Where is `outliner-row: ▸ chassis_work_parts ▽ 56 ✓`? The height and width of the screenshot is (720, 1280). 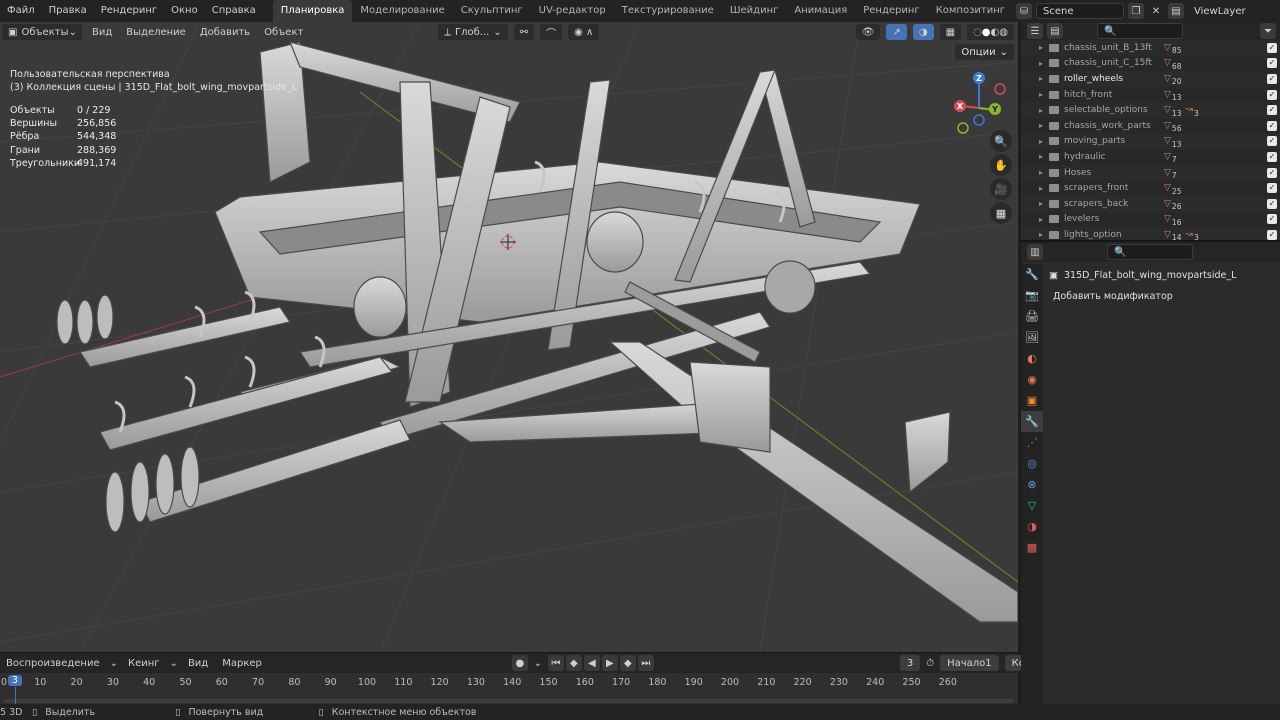
outliner-row: ▸ chassis_work_parts ▽ 56 ✓ is located at coordinates (1150, 126).